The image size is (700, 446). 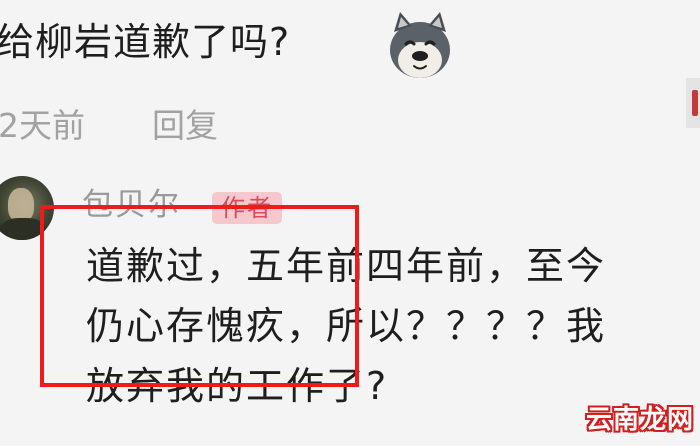 I want to click on parent-comment-text: 给柳岩道歉了吗?, so click(x=145, y=42).